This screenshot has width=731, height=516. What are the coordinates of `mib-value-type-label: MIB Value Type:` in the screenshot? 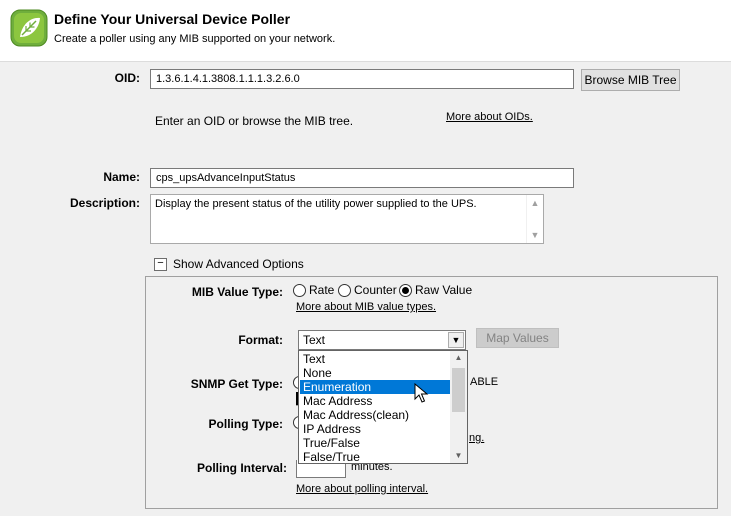 It's located at (237, 292).